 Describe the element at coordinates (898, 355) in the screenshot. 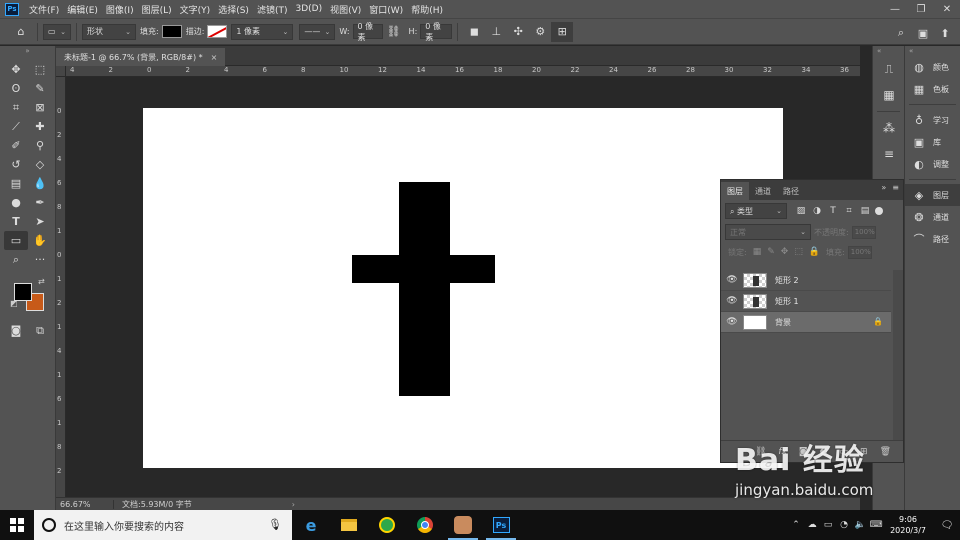

I see `layers-scrollbar` at that location.